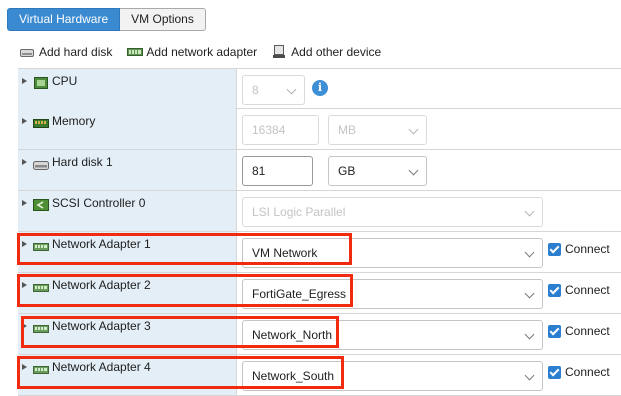  I want to click on cpu-label-cell: CPU, so click(127, 89).